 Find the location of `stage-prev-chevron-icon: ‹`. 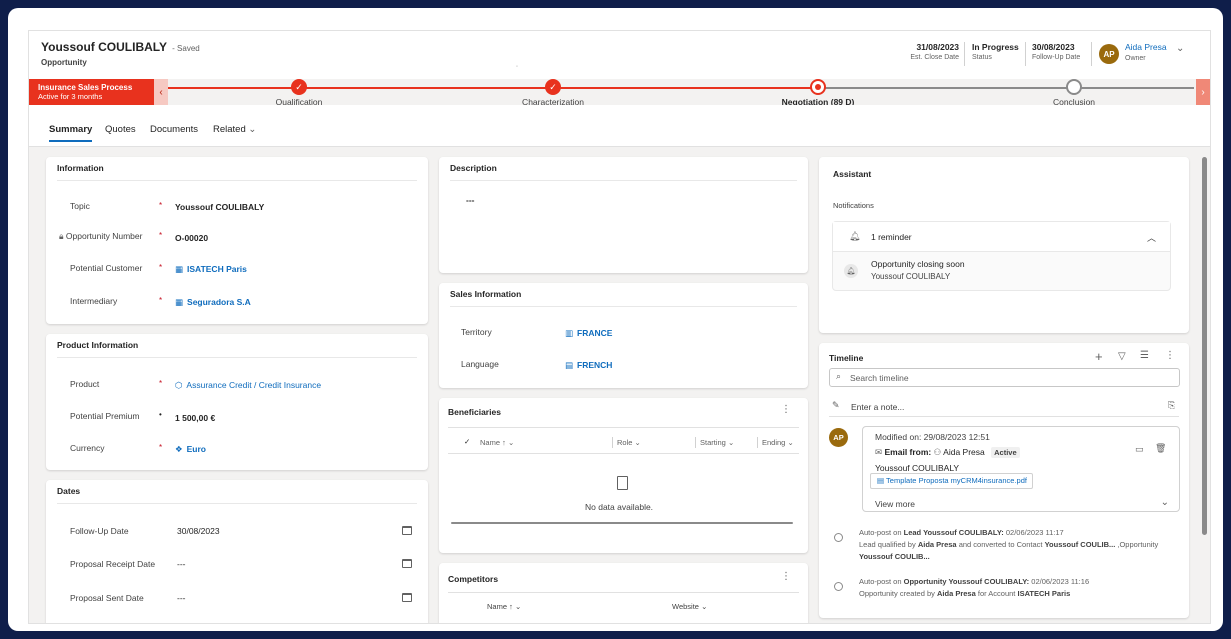

stage-prev-chevron-icon: ‹ is located at coordinates (161, 92).